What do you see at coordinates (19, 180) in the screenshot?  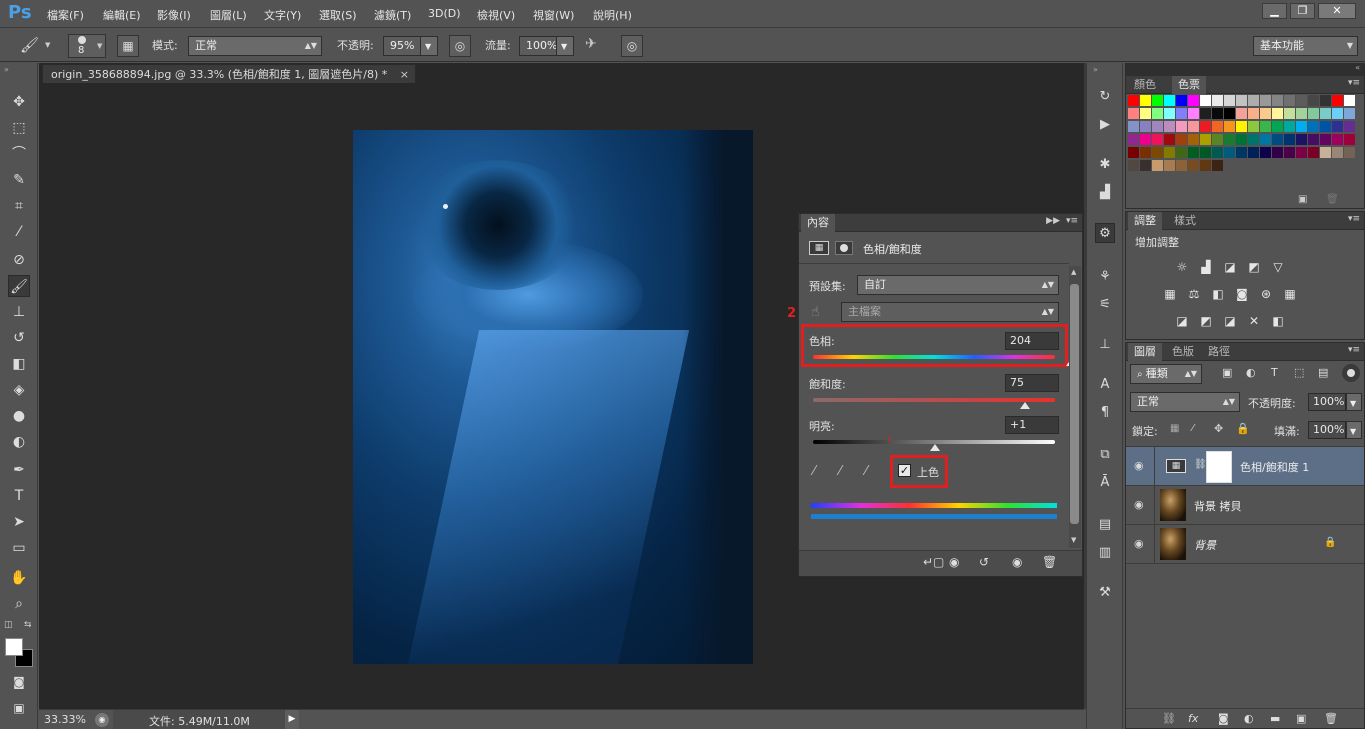 I see `quick-select-tool-icon: ✎` at bounding box center [19, 180].